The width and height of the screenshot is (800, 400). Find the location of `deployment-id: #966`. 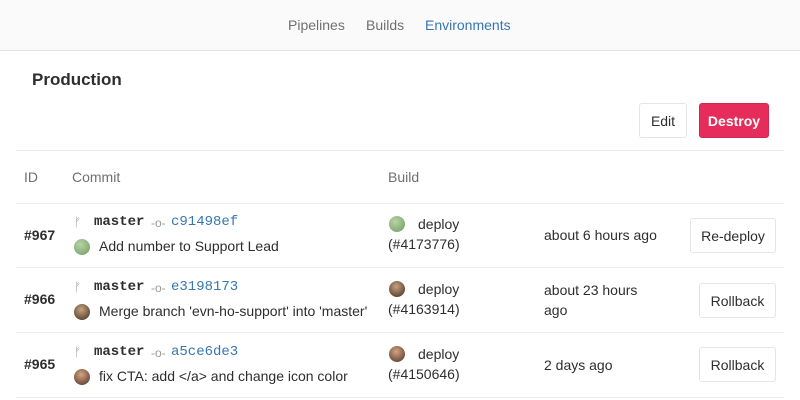

deployment-id: #966 is located at coordinates (40, 299).